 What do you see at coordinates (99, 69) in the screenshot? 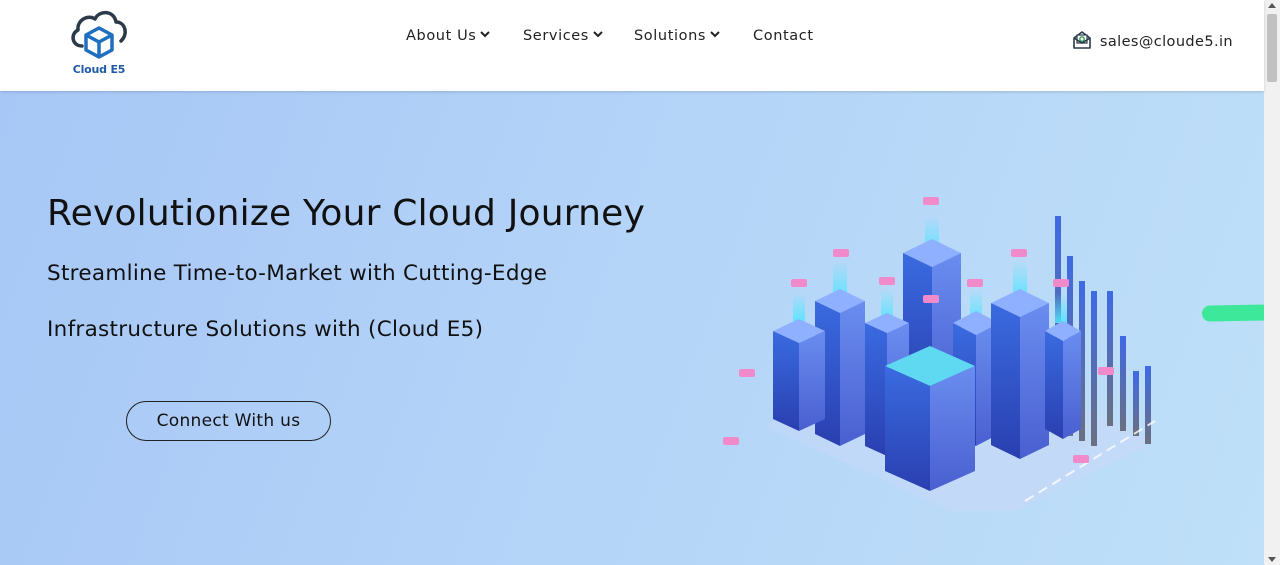
I see `logo-text: Cloud E5` at bounding box center [99, 69].